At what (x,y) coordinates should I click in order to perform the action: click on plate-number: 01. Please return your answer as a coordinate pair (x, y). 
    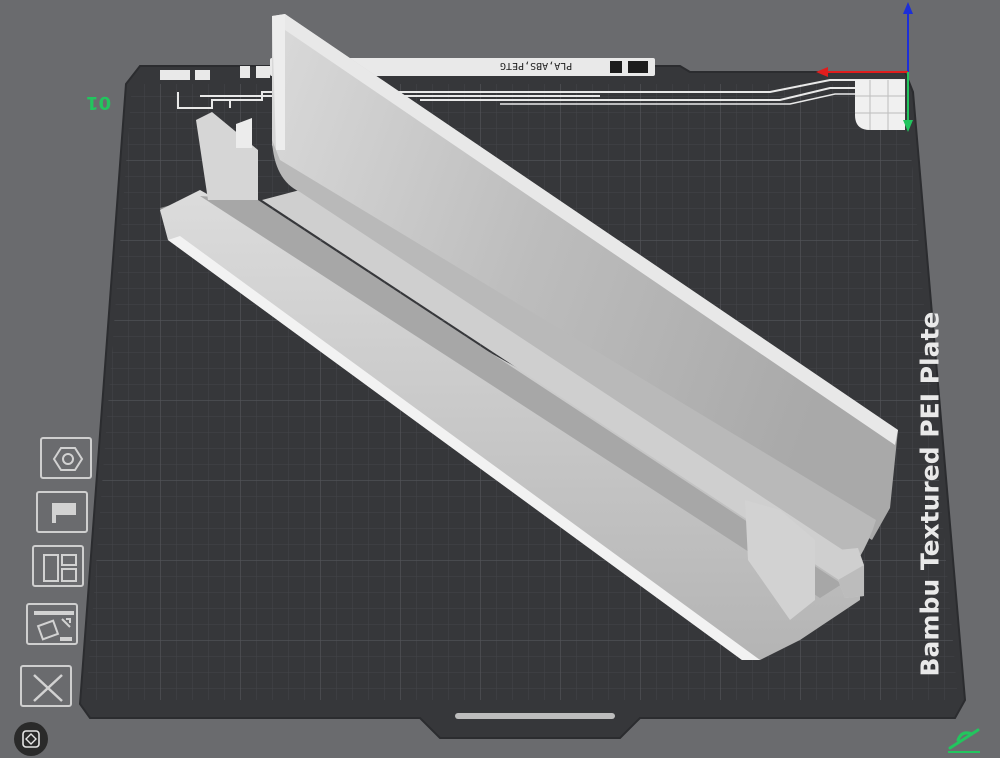
    Looking at the image, I should click on (99, 102).